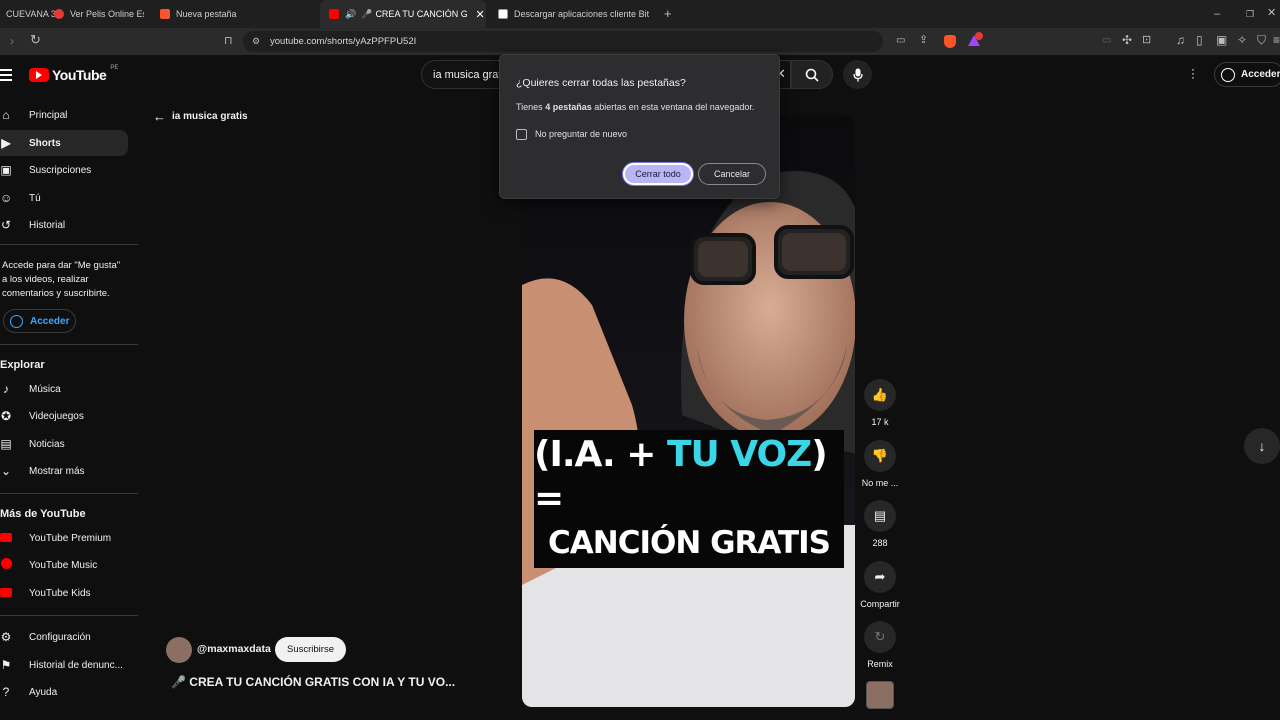 The image size is (1280, 720). Describe the element at coordinates (64, 593) in the screenshot. I see `sidebar-item-youtube-kids: YouTube Kids` at that location.